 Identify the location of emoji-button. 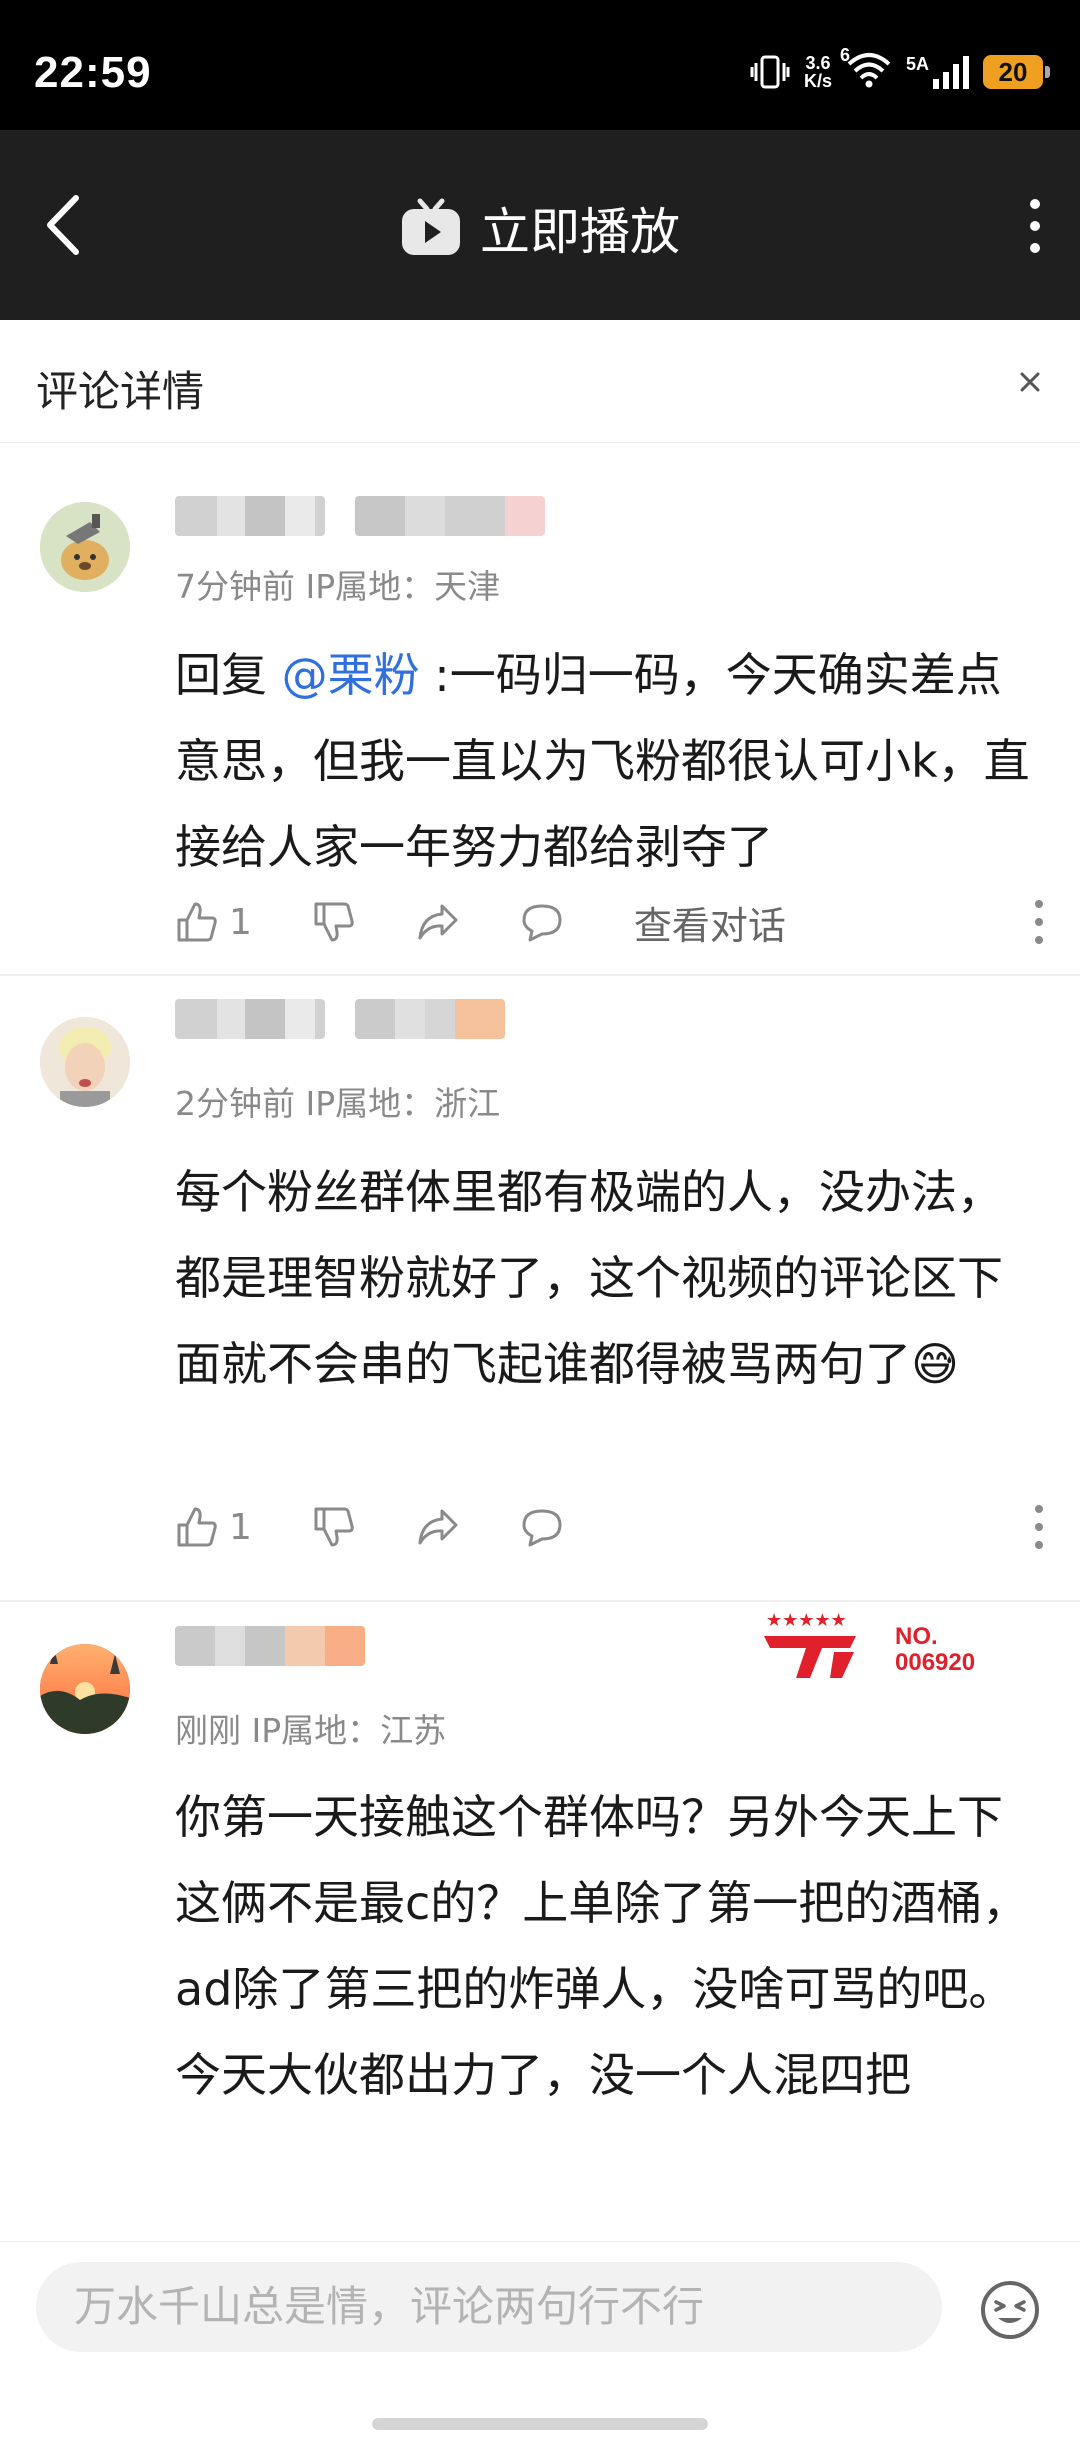
(1010, 2310).